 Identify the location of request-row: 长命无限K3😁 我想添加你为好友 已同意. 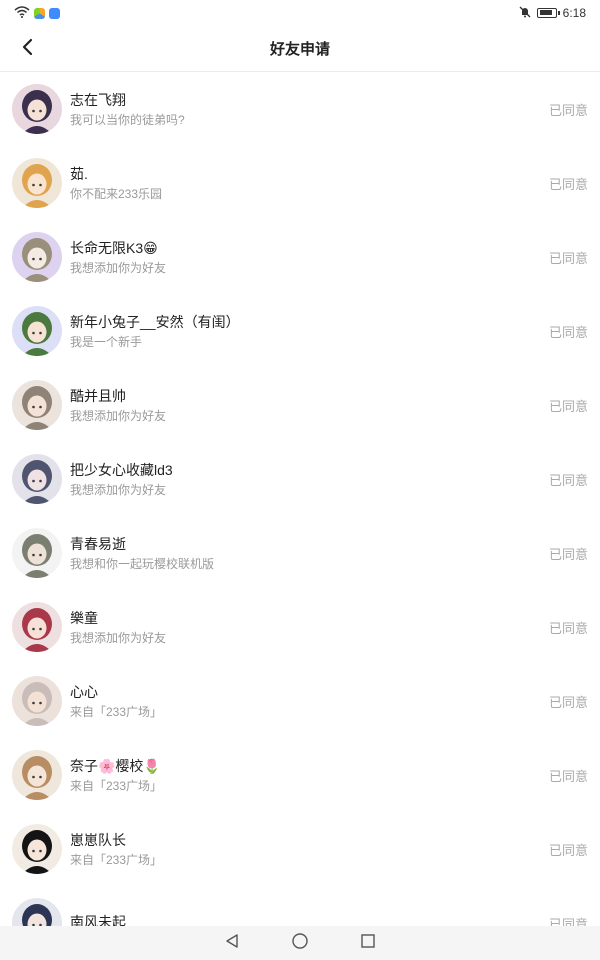
(300, 257).